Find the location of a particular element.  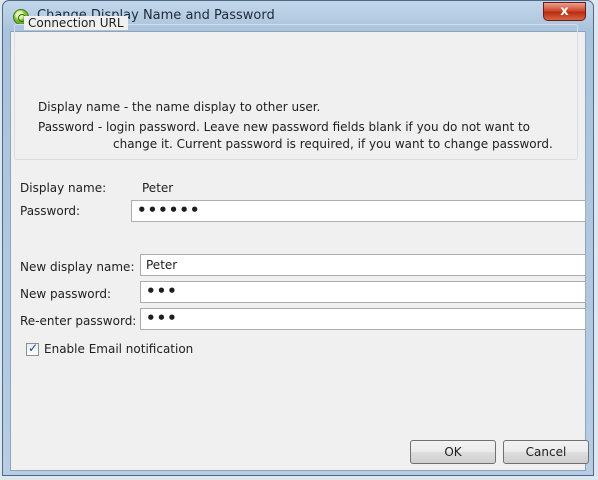

reenter-password-field: ••• is located at coordinates (363, 319).